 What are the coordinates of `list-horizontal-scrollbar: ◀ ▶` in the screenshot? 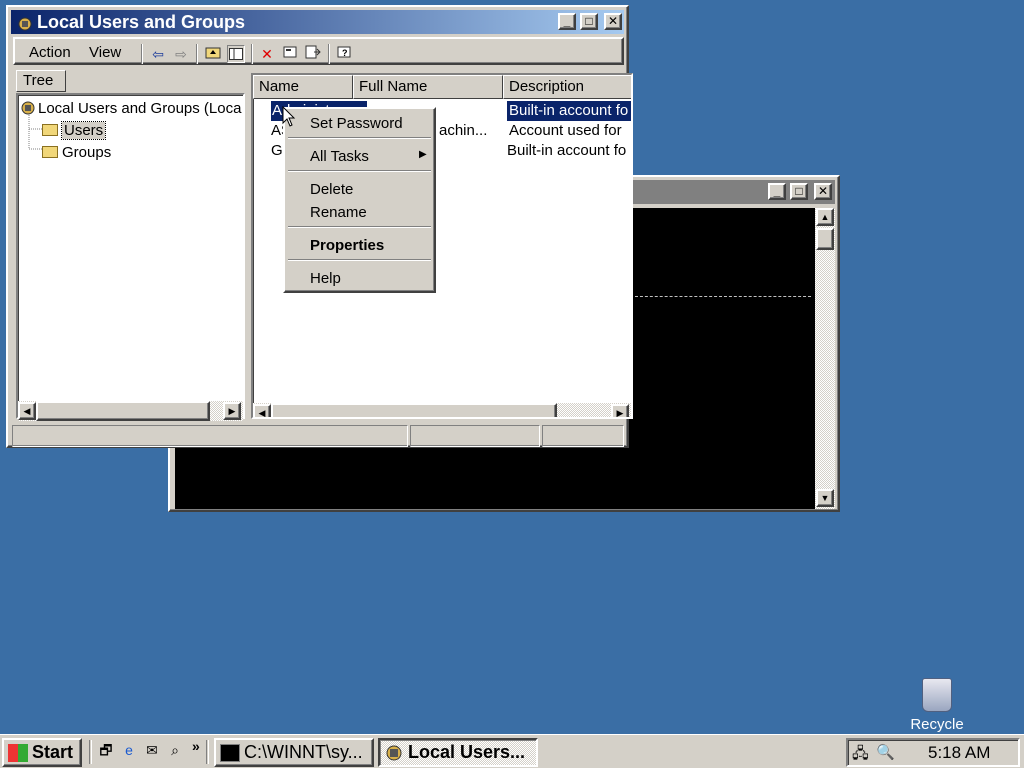 It's located at (442, 410).